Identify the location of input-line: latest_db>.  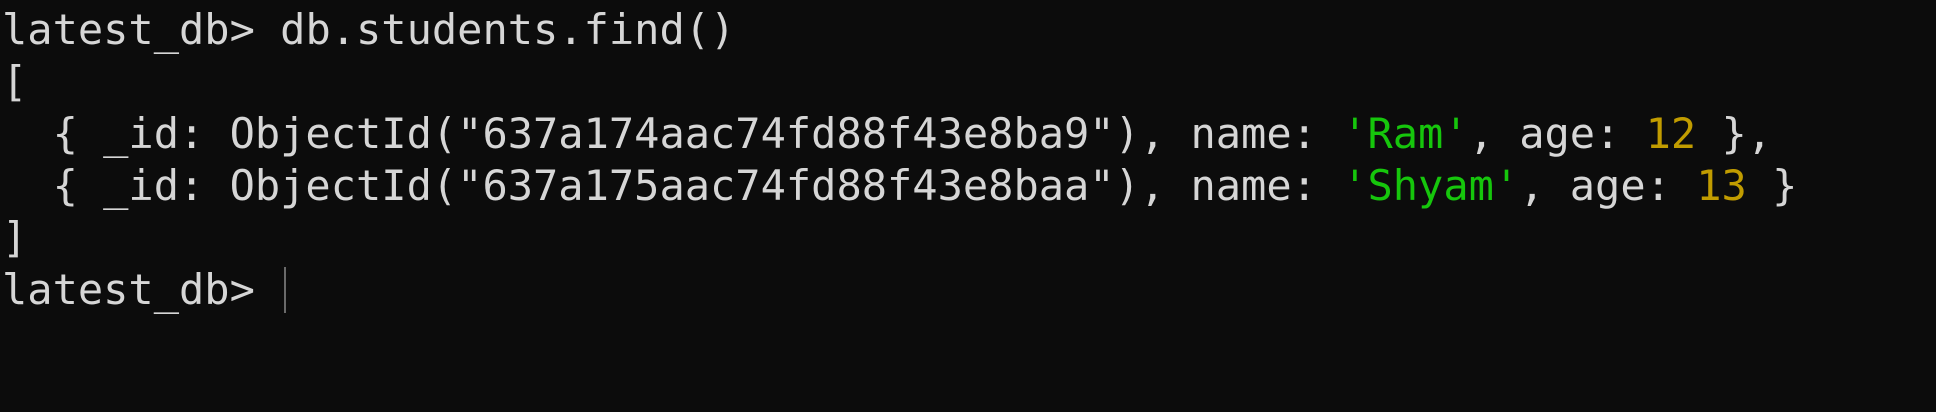
(968, 290).